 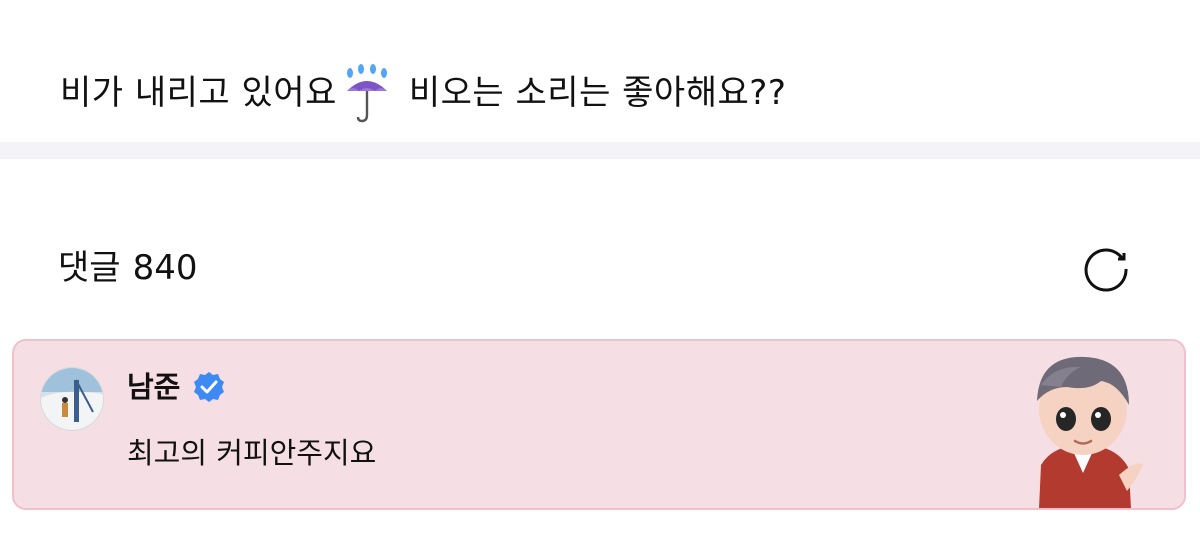 What do you see at coordinates (1107, 269) in the screenshot?
I see `refresh-icon` at bounding box center [1107, 269].